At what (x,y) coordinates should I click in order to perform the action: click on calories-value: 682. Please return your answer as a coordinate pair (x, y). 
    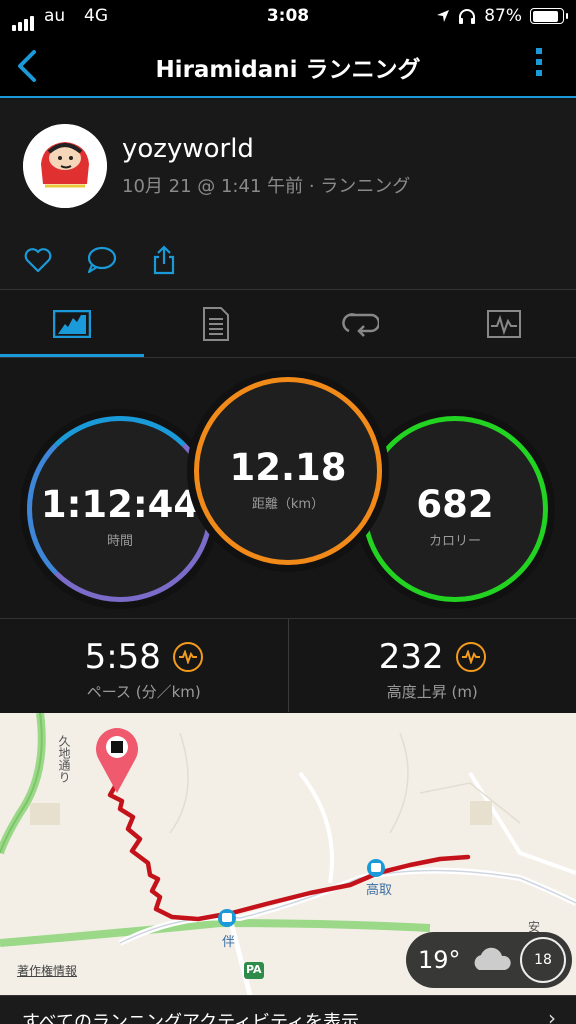
    Looking at the image, I should click on (455, 504).